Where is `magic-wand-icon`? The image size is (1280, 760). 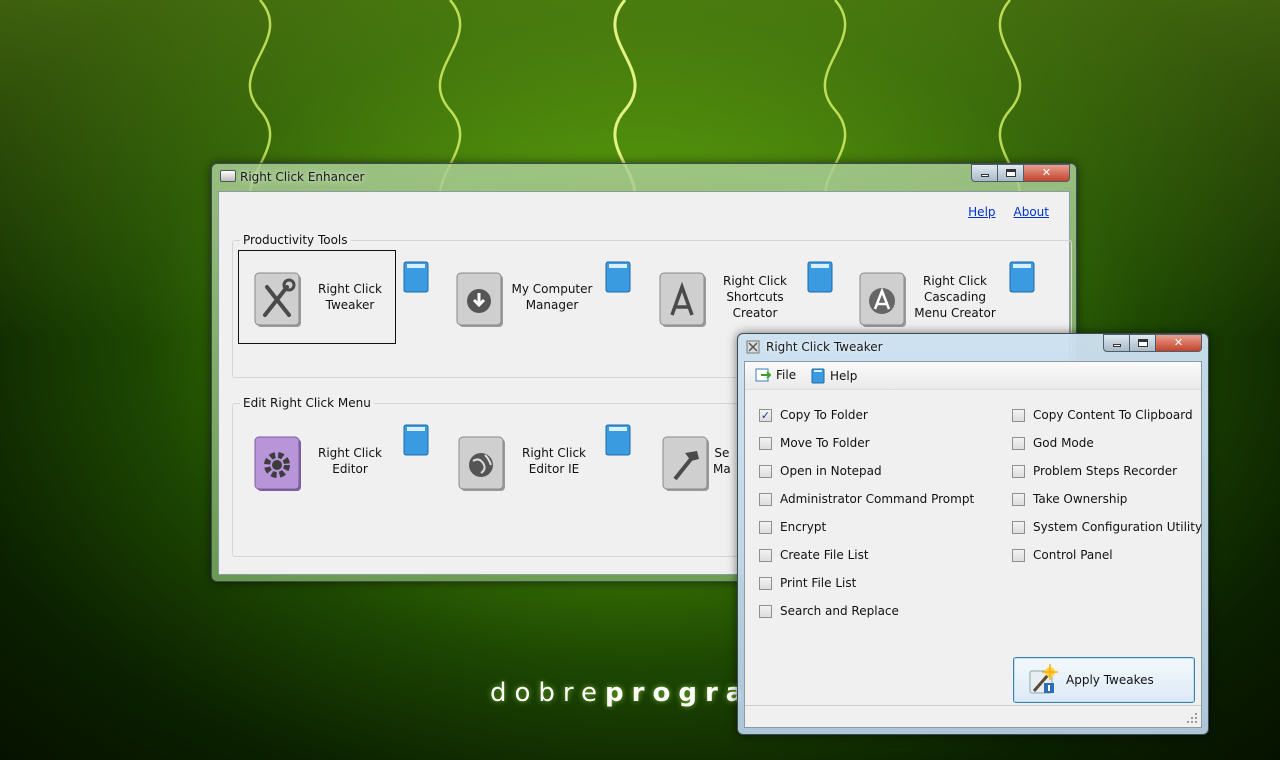
magic-wand-icon is located at coordinates (1043, 679).